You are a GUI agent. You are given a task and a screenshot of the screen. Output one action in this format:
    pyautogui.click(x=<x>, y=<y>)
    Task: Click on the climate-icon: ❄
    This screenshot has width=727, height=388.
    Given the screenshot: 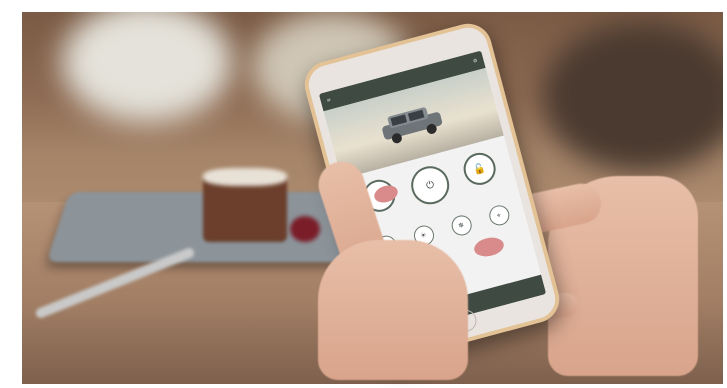 What is the action you would take?
    pyautogui.click(x=461, y=225)
    